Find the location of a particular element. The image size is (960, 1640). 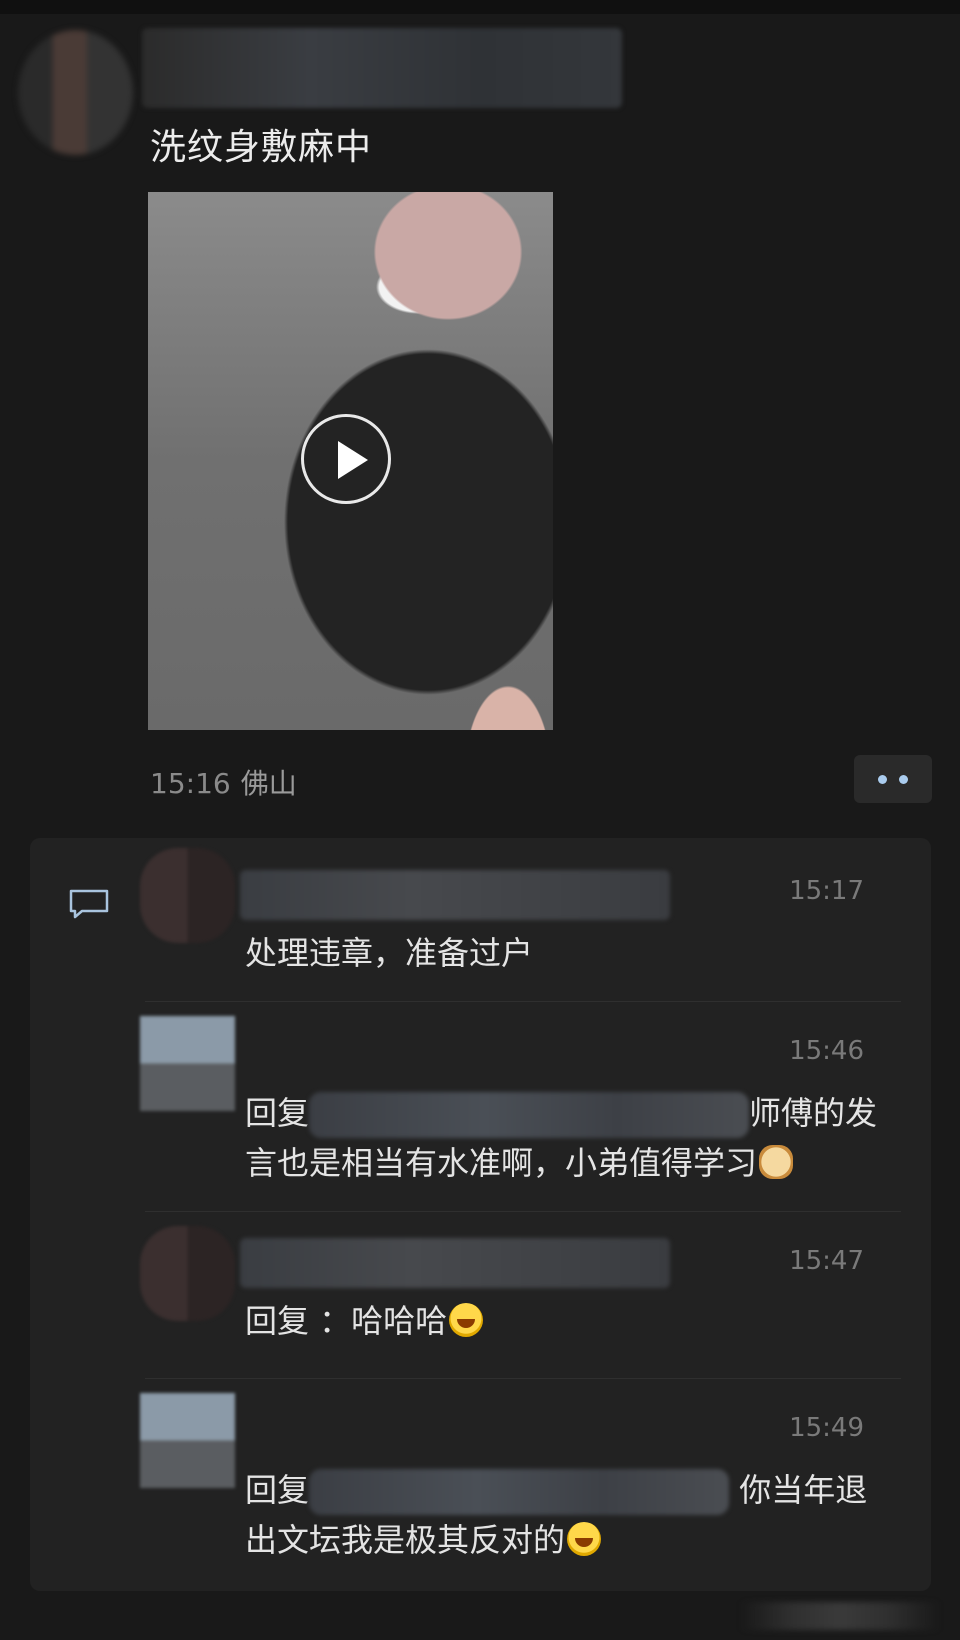

poster-name-blurred is located at coordinates (382, 68).